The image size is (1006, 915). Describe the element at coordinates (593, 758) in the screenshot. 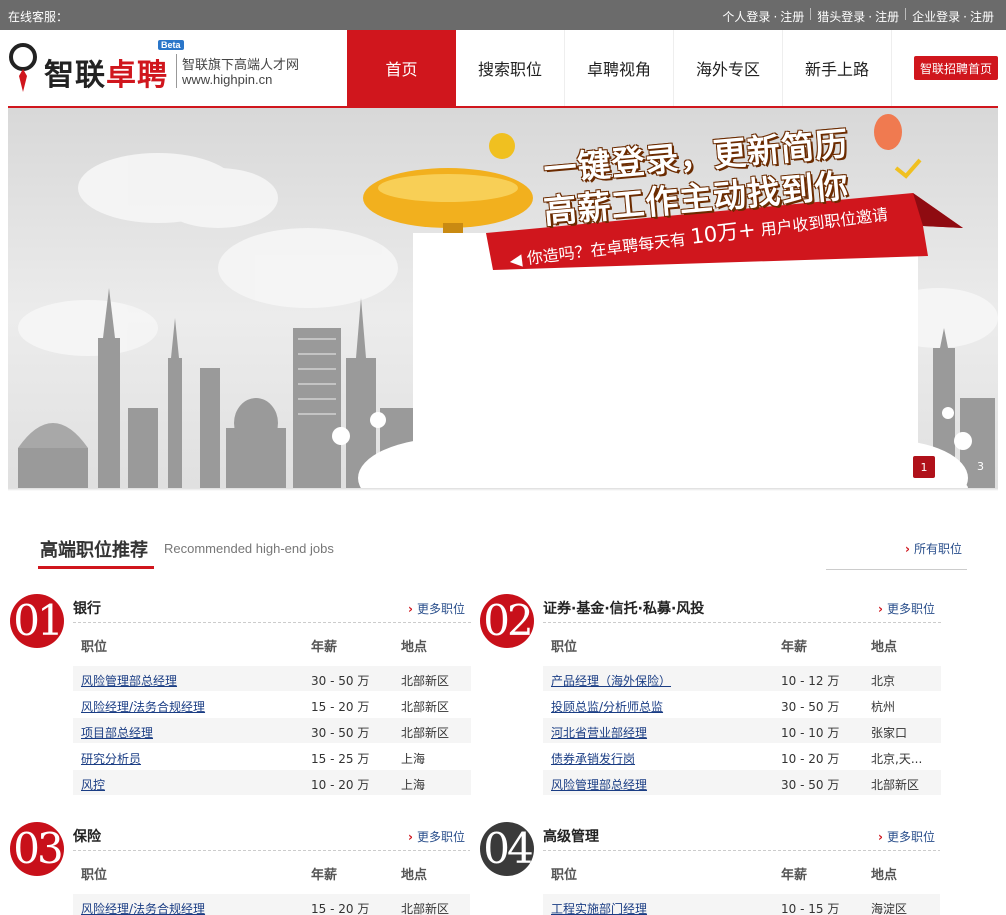

I see `job-title-link: 债券承销发行岗` at that location.